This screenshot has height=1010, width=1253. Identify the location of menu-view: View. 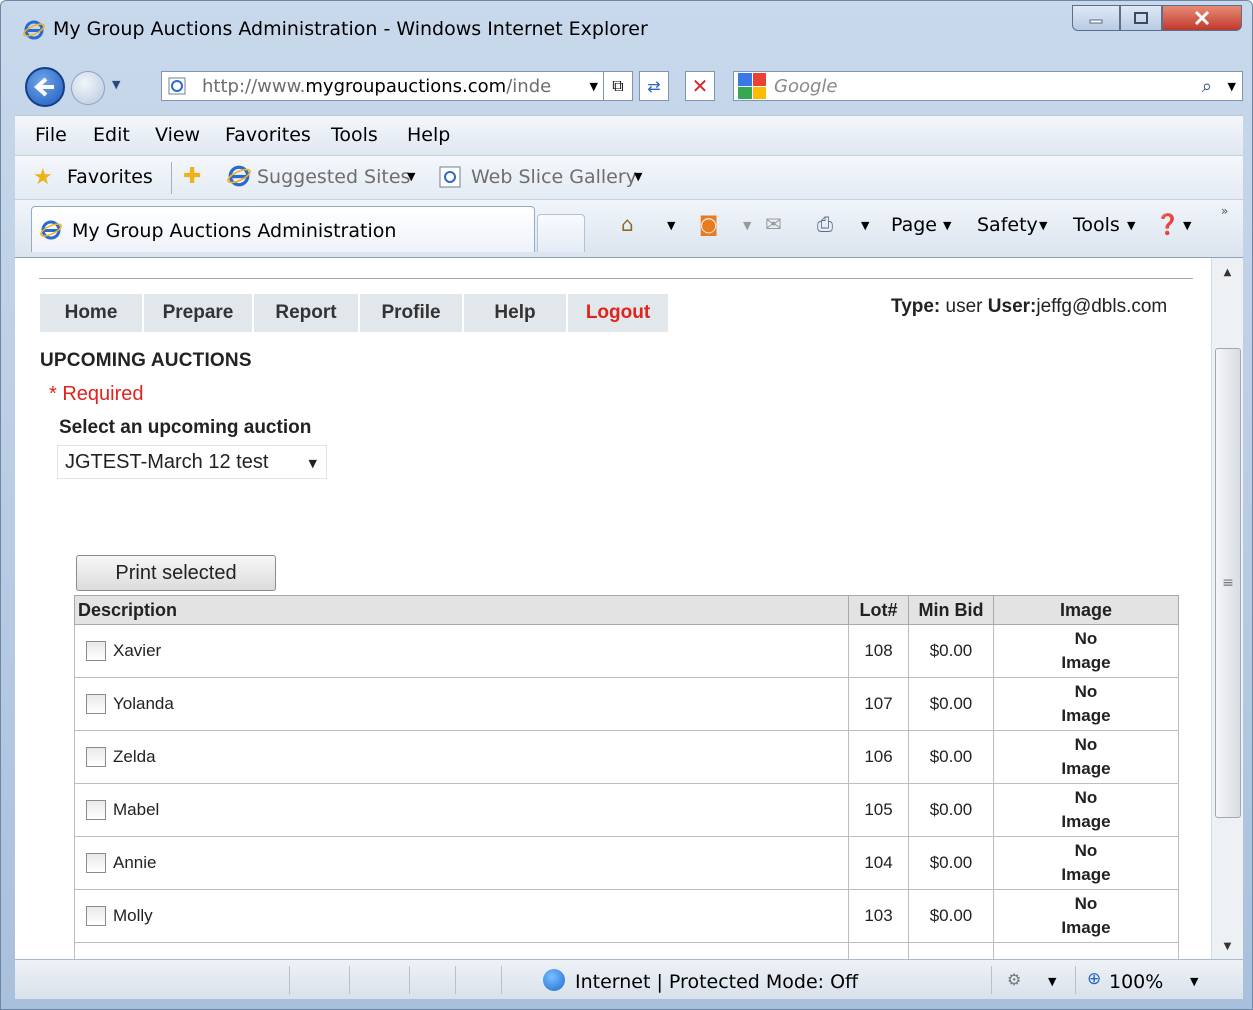
(177, 135).